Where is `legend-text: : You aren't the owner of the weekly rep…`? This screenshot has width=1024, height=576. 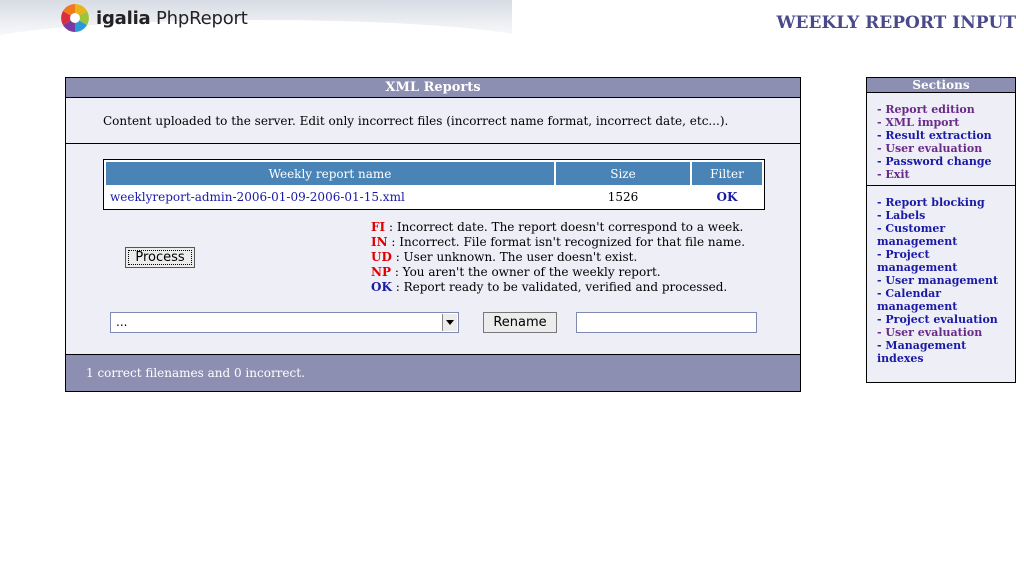 legend-text: : You aren't the owner of the weekly rep… is located at coordinates (527, 272).